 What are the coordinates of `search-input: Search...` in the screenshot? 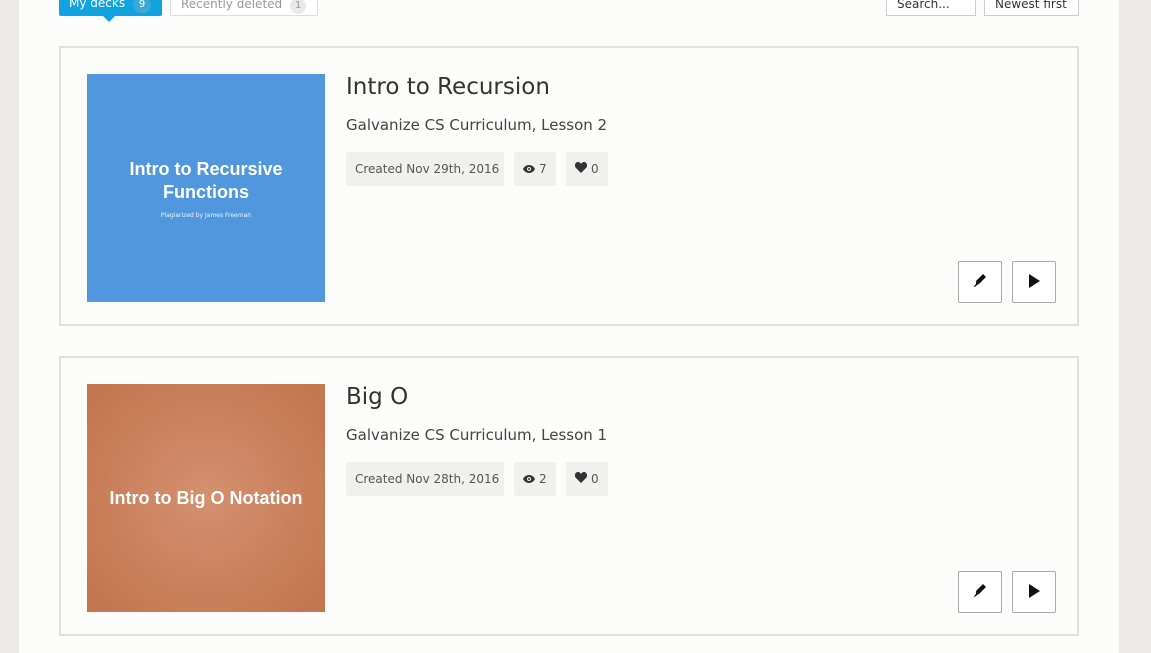 It's located at (931, 8).